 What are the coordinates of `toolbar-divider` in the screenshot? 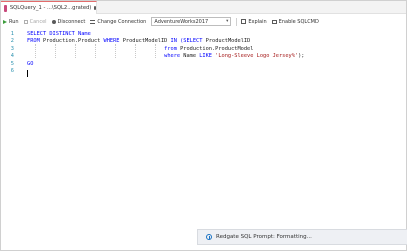 It's located at (237, 21).